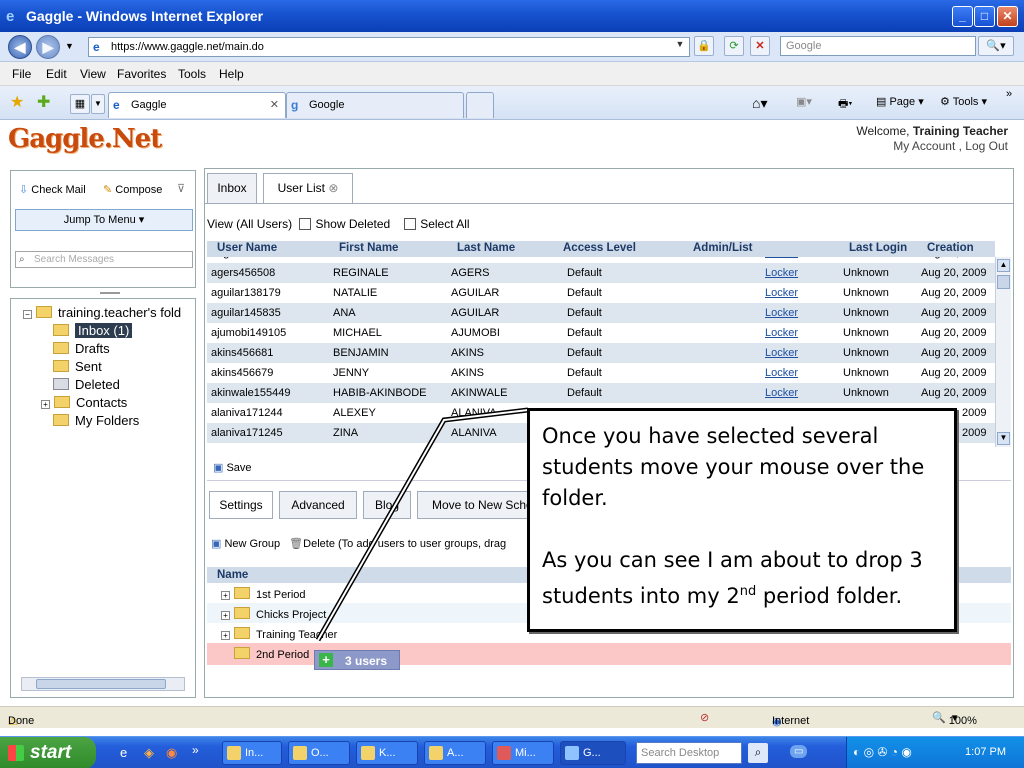 The height and width of the screenshot is (768, 1024). I want to click on log-out-link: Log Out, so click(986, 146).